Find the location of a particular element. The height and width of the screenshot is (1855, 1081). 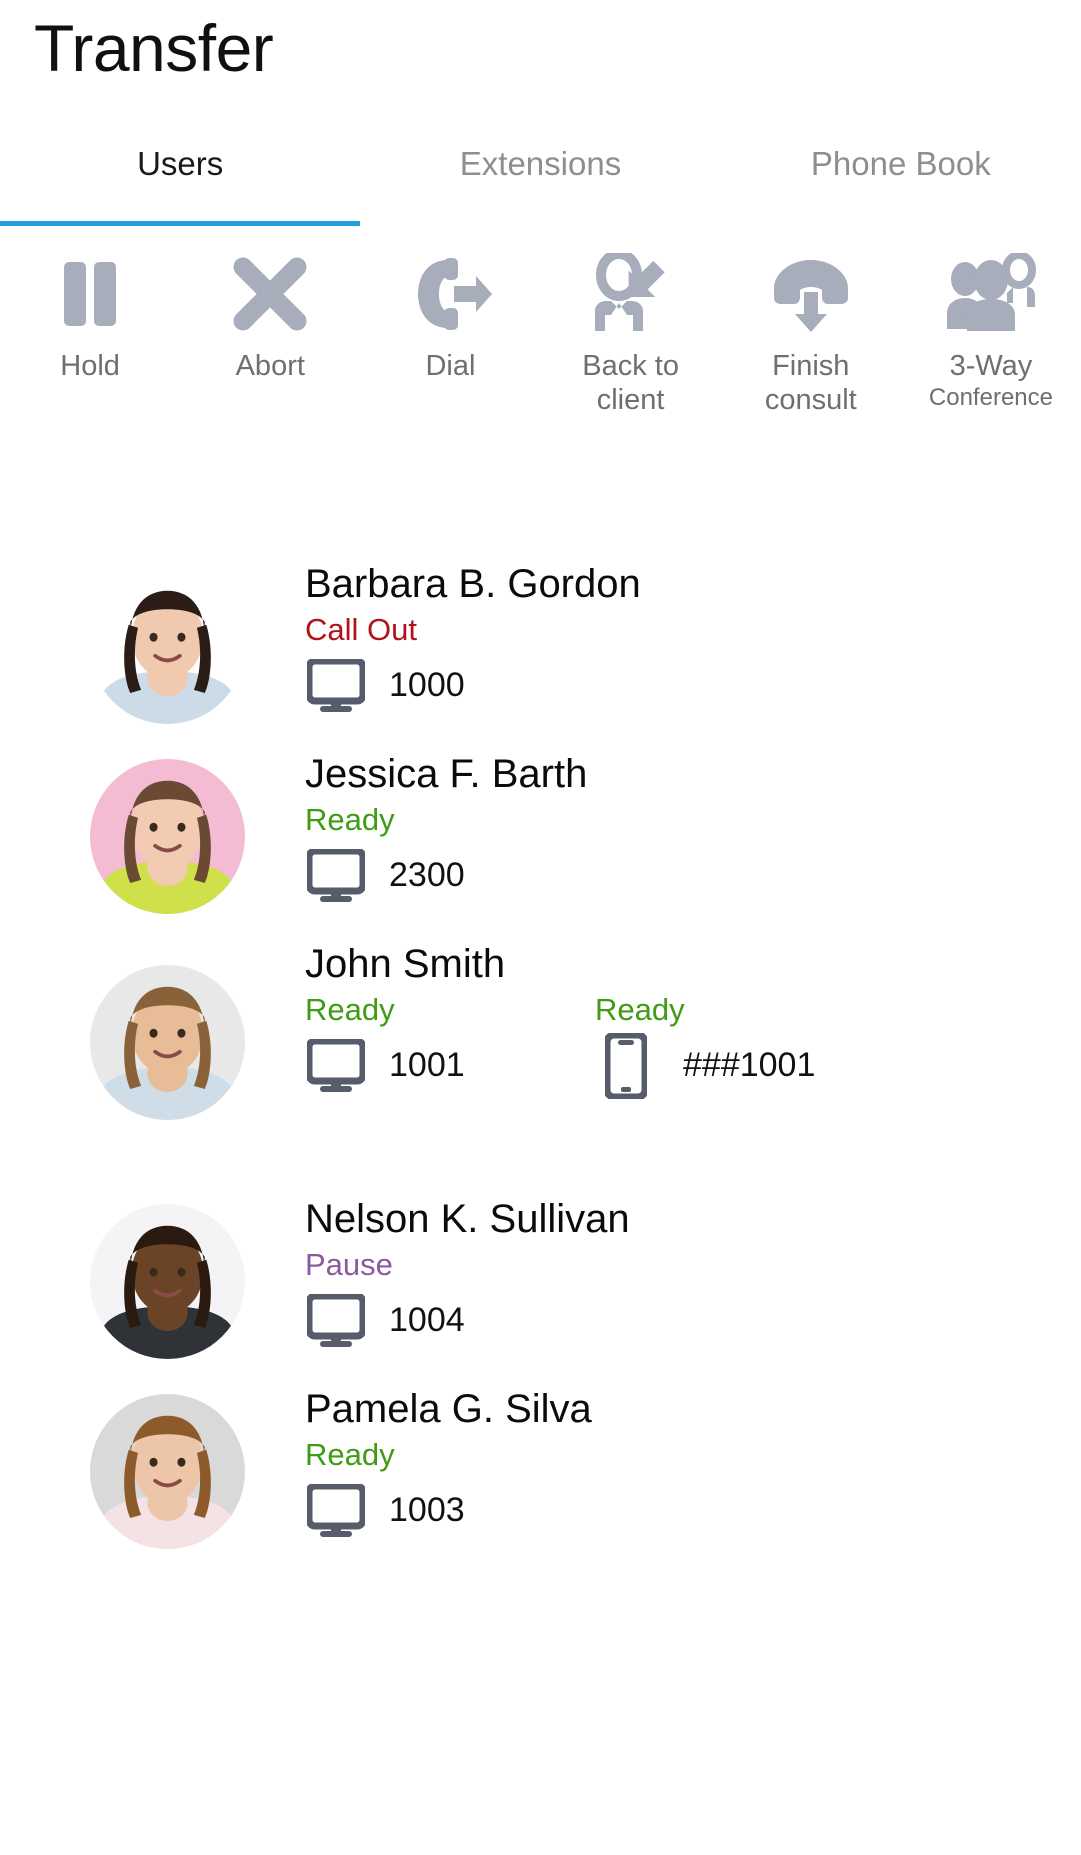

toolbar-button-abort: Abort is located at coordinates (270, 312).